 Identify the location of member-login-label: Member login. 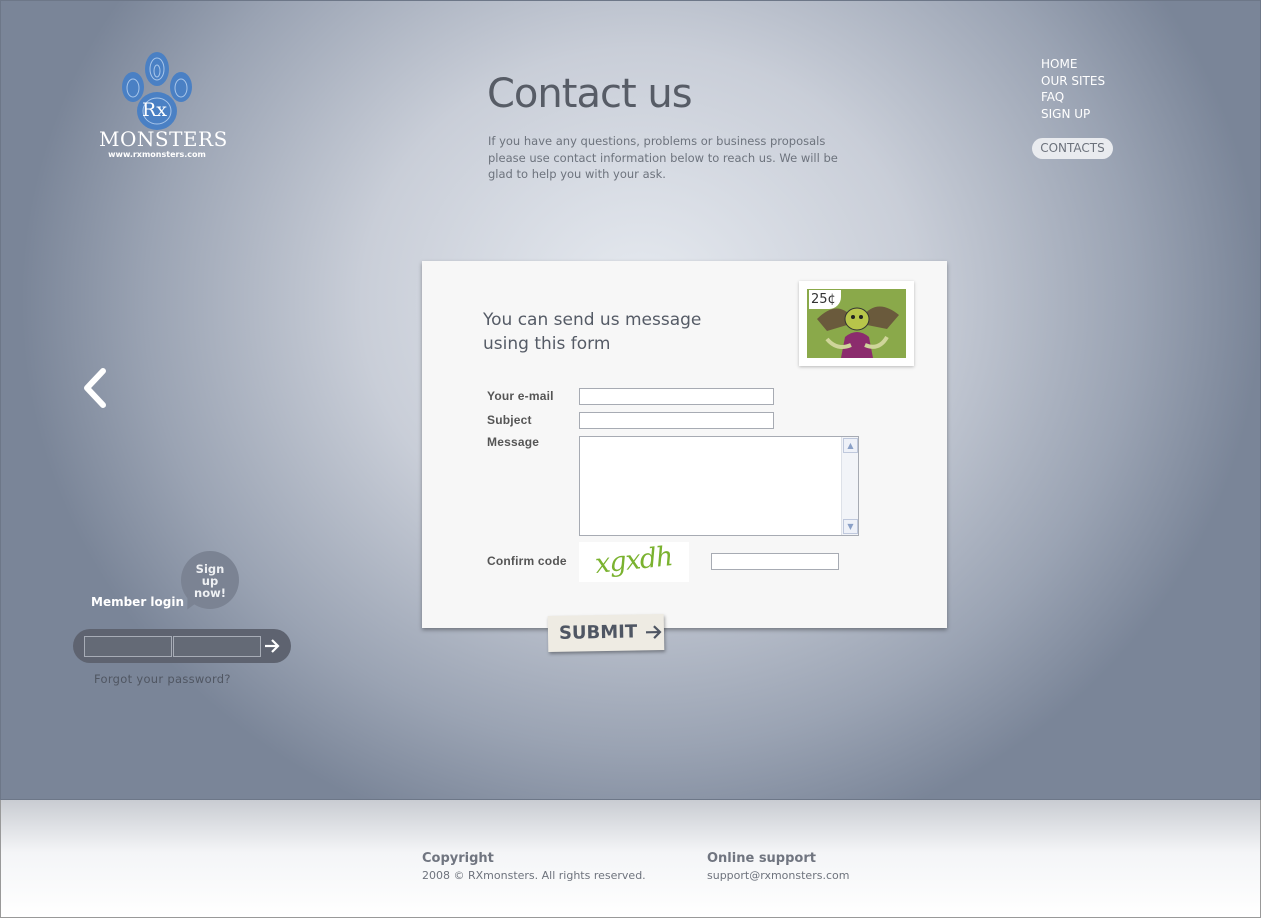
(138, 602).